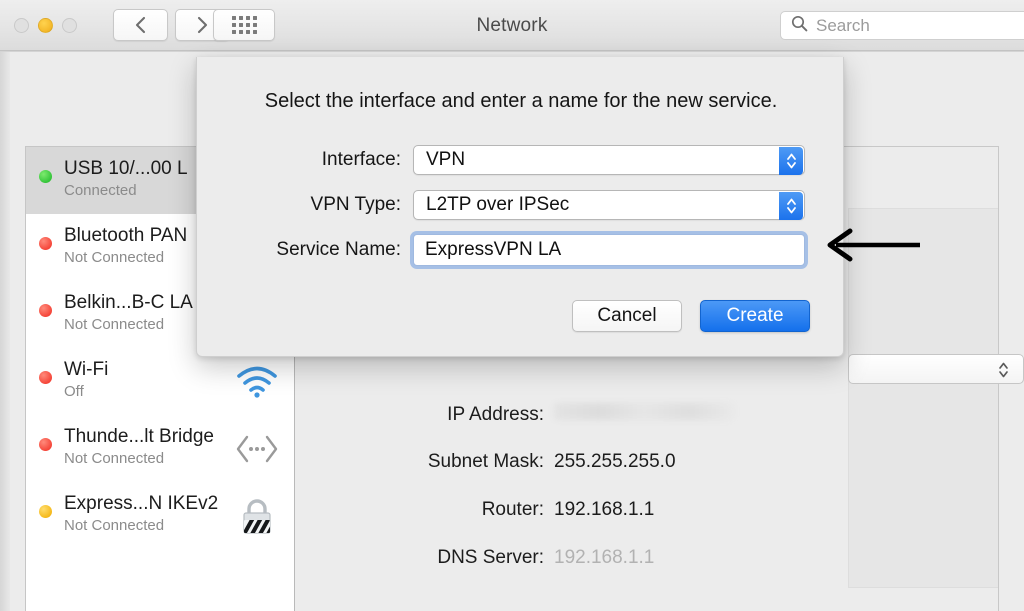 This screenshot has height=611, width=1024. Describe the element at coordinates (691, 316) in the screenshot. I see `sheet-action-buttons: Cancel Create` at that location.